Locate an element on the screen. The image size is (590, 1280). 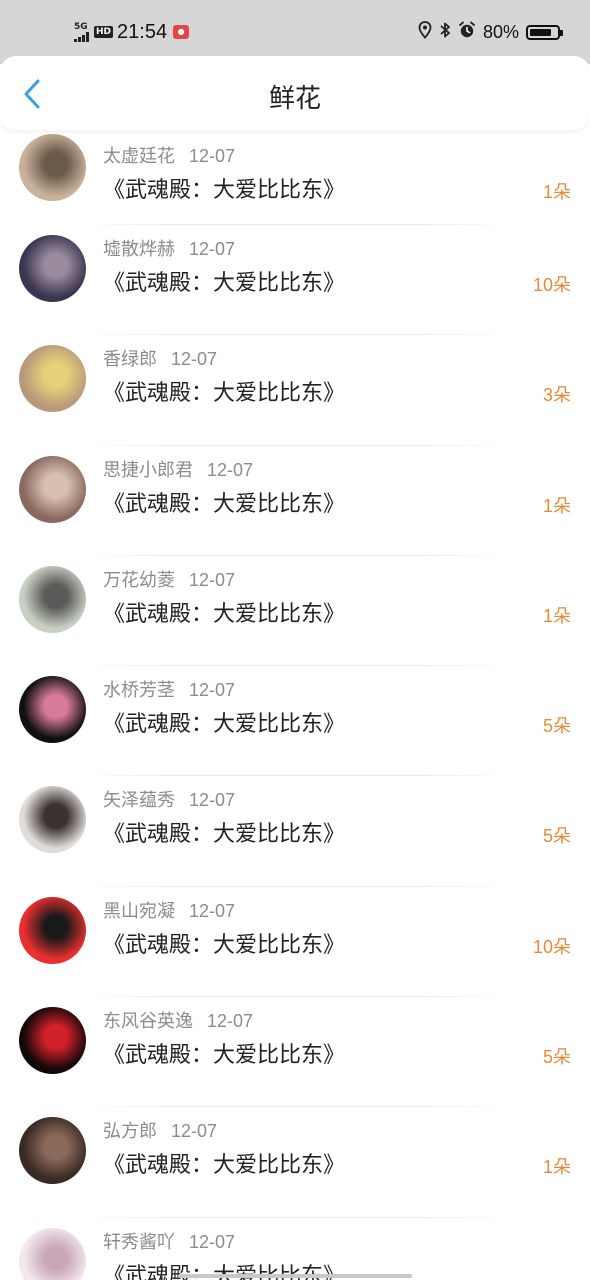
list-item: 黑山宛凝 12-07 《武魂殿：大爱比比东》 10朵 is located at coordinates (295, 942).